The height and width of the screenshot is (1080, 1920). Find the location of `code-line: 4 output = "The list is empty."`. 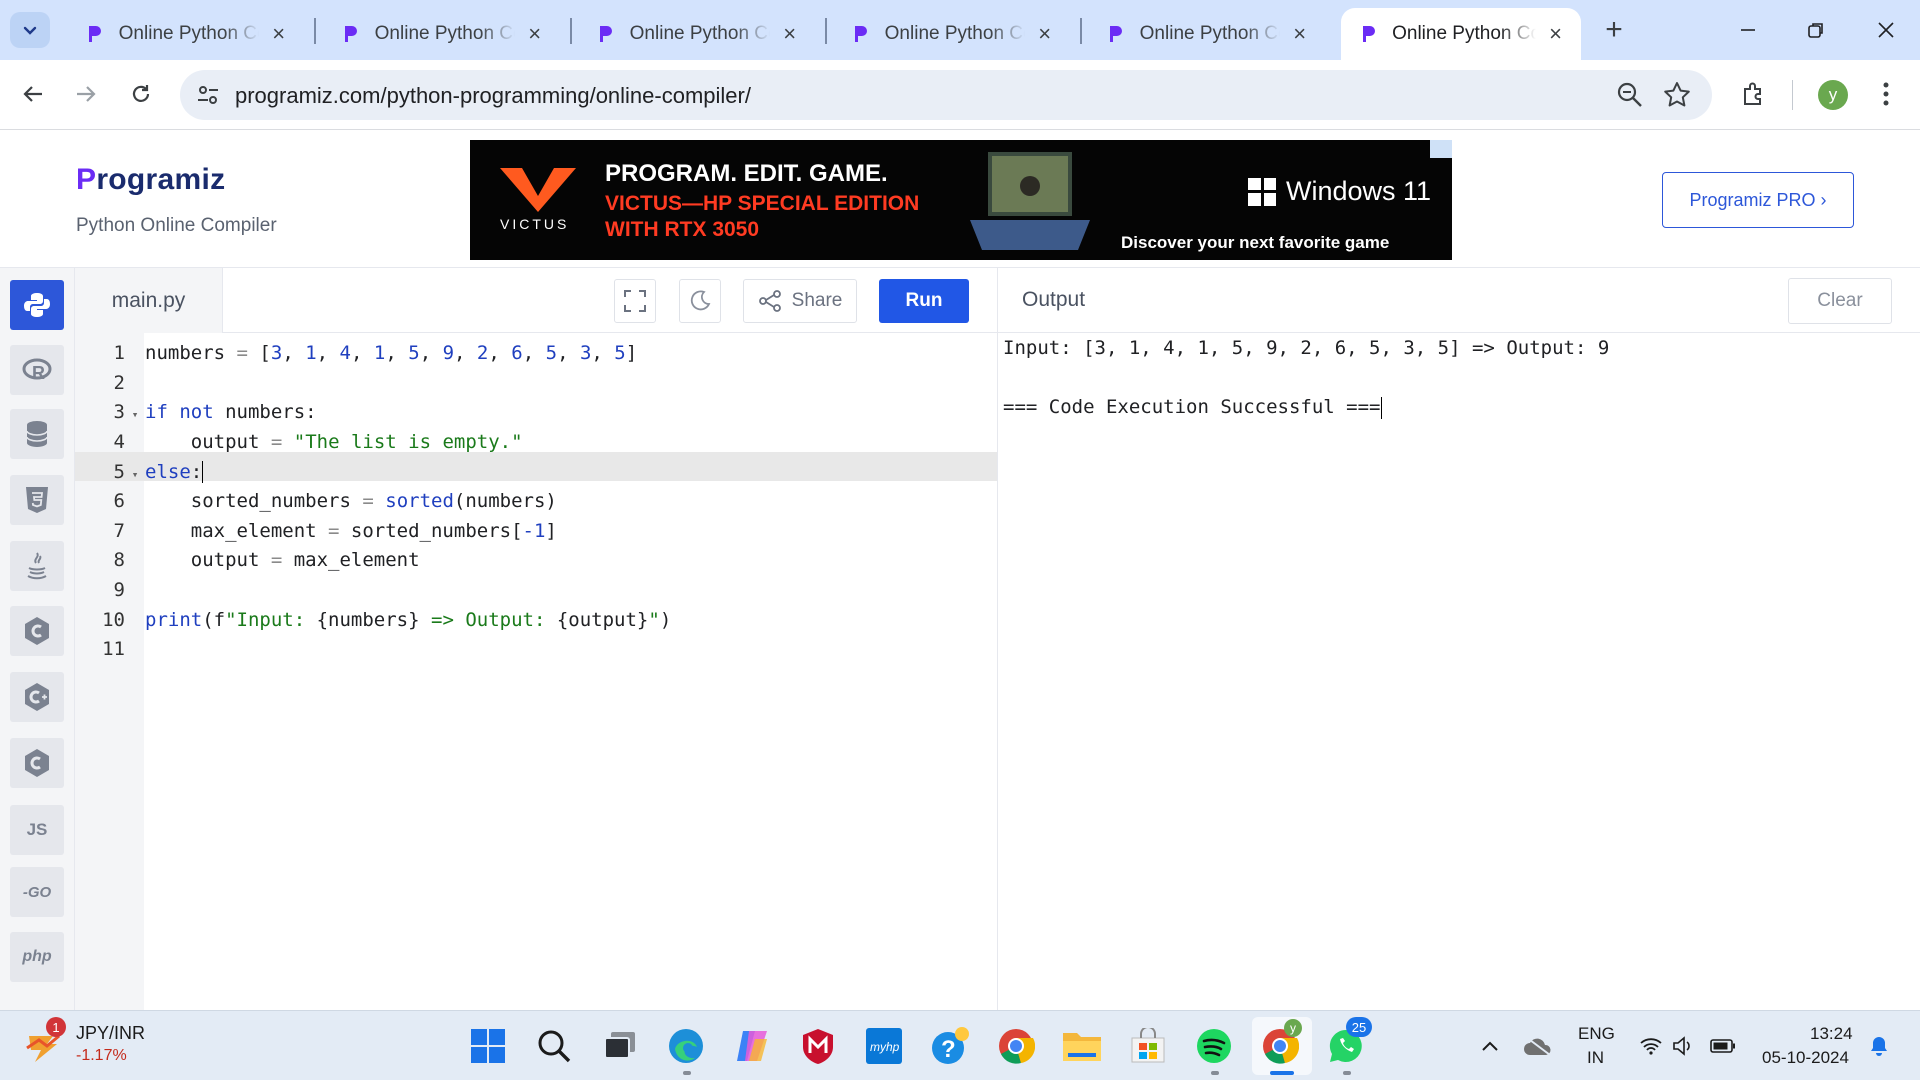

code-line: 4 output = "The list is empty." is located at coordinates (536, 443).